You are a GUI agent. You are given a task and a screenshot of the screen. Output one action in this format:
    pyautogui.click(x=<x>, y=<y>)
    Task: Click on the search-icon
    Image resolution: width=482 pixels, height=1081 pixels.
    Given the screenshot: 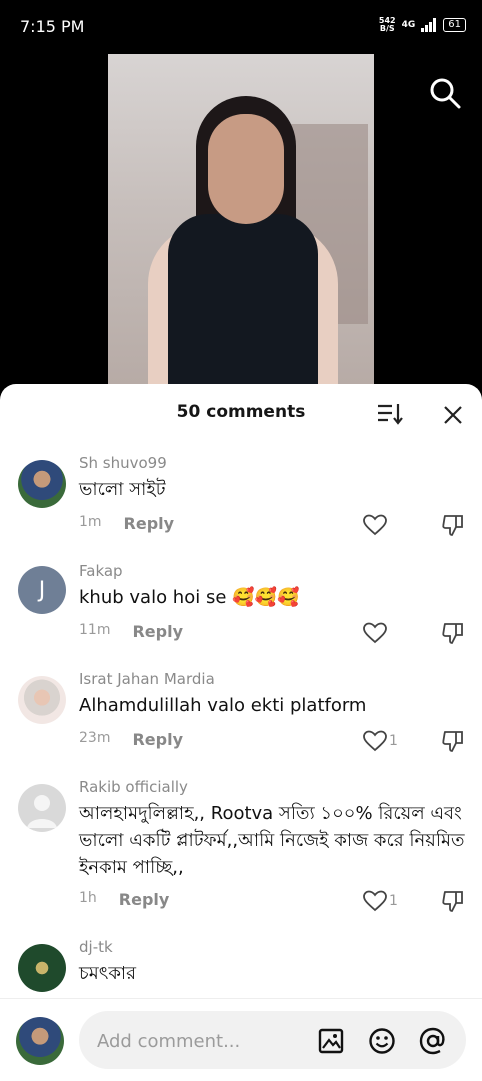 What is the action you would take?
    pyautogui.click(x=445, y=93)
    